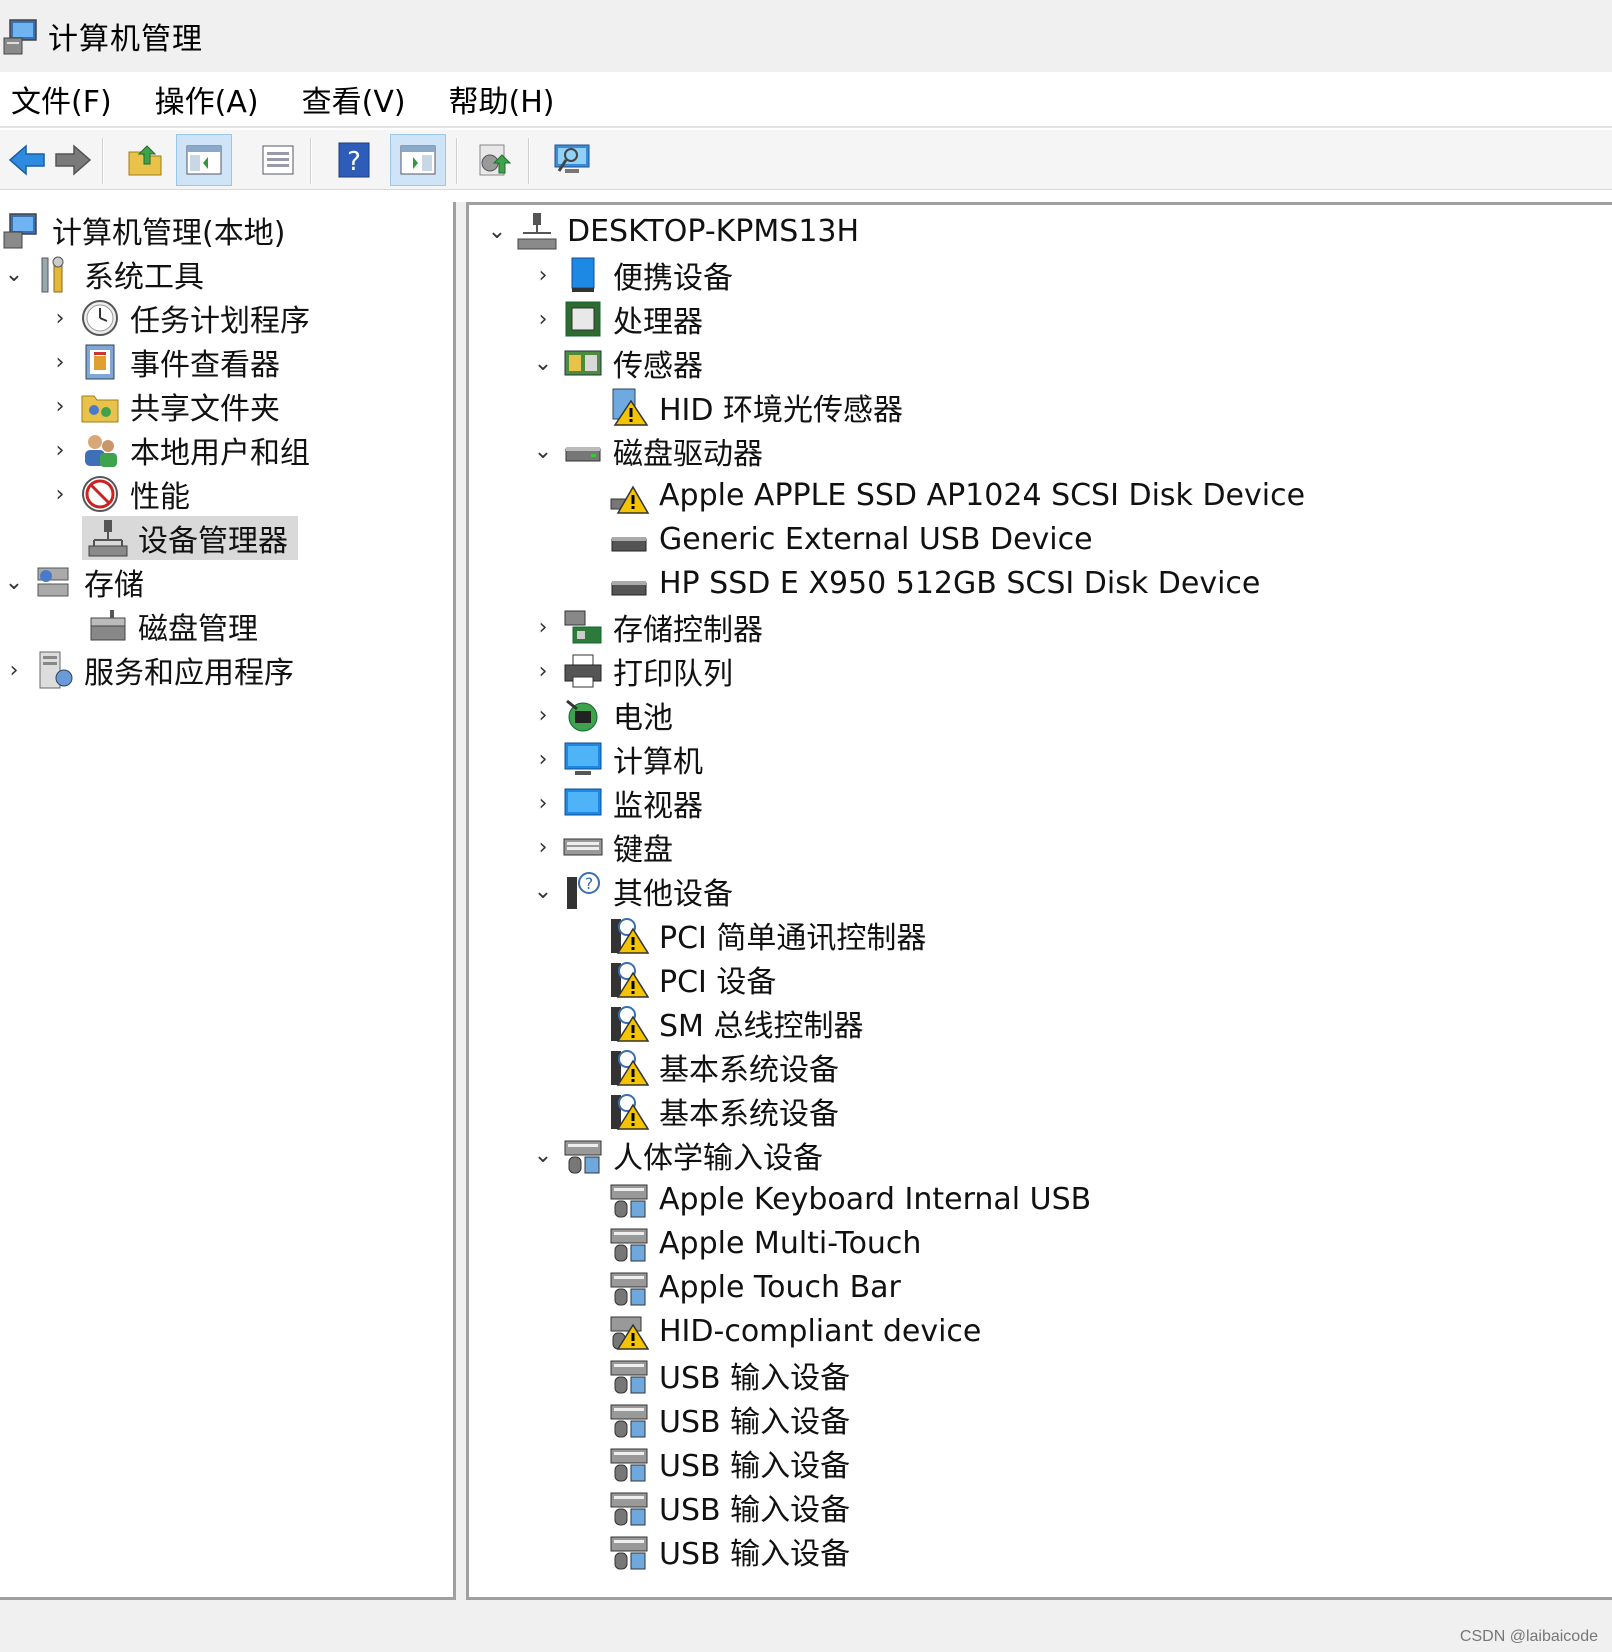 The image size is (1612, 1652). I want to click on update-driver-button, so click(494, 160).